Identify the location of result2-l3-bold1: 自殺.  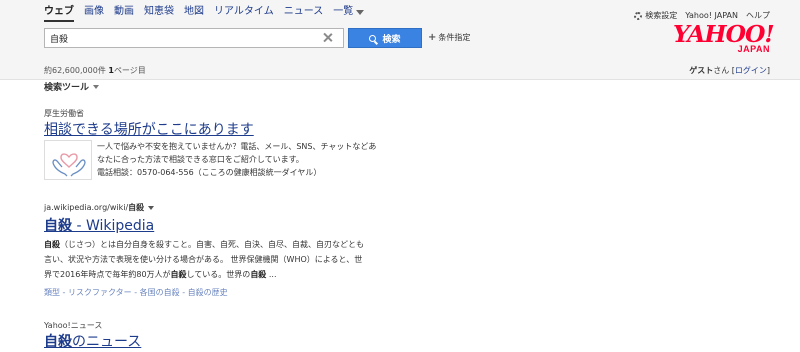
(178, 274).